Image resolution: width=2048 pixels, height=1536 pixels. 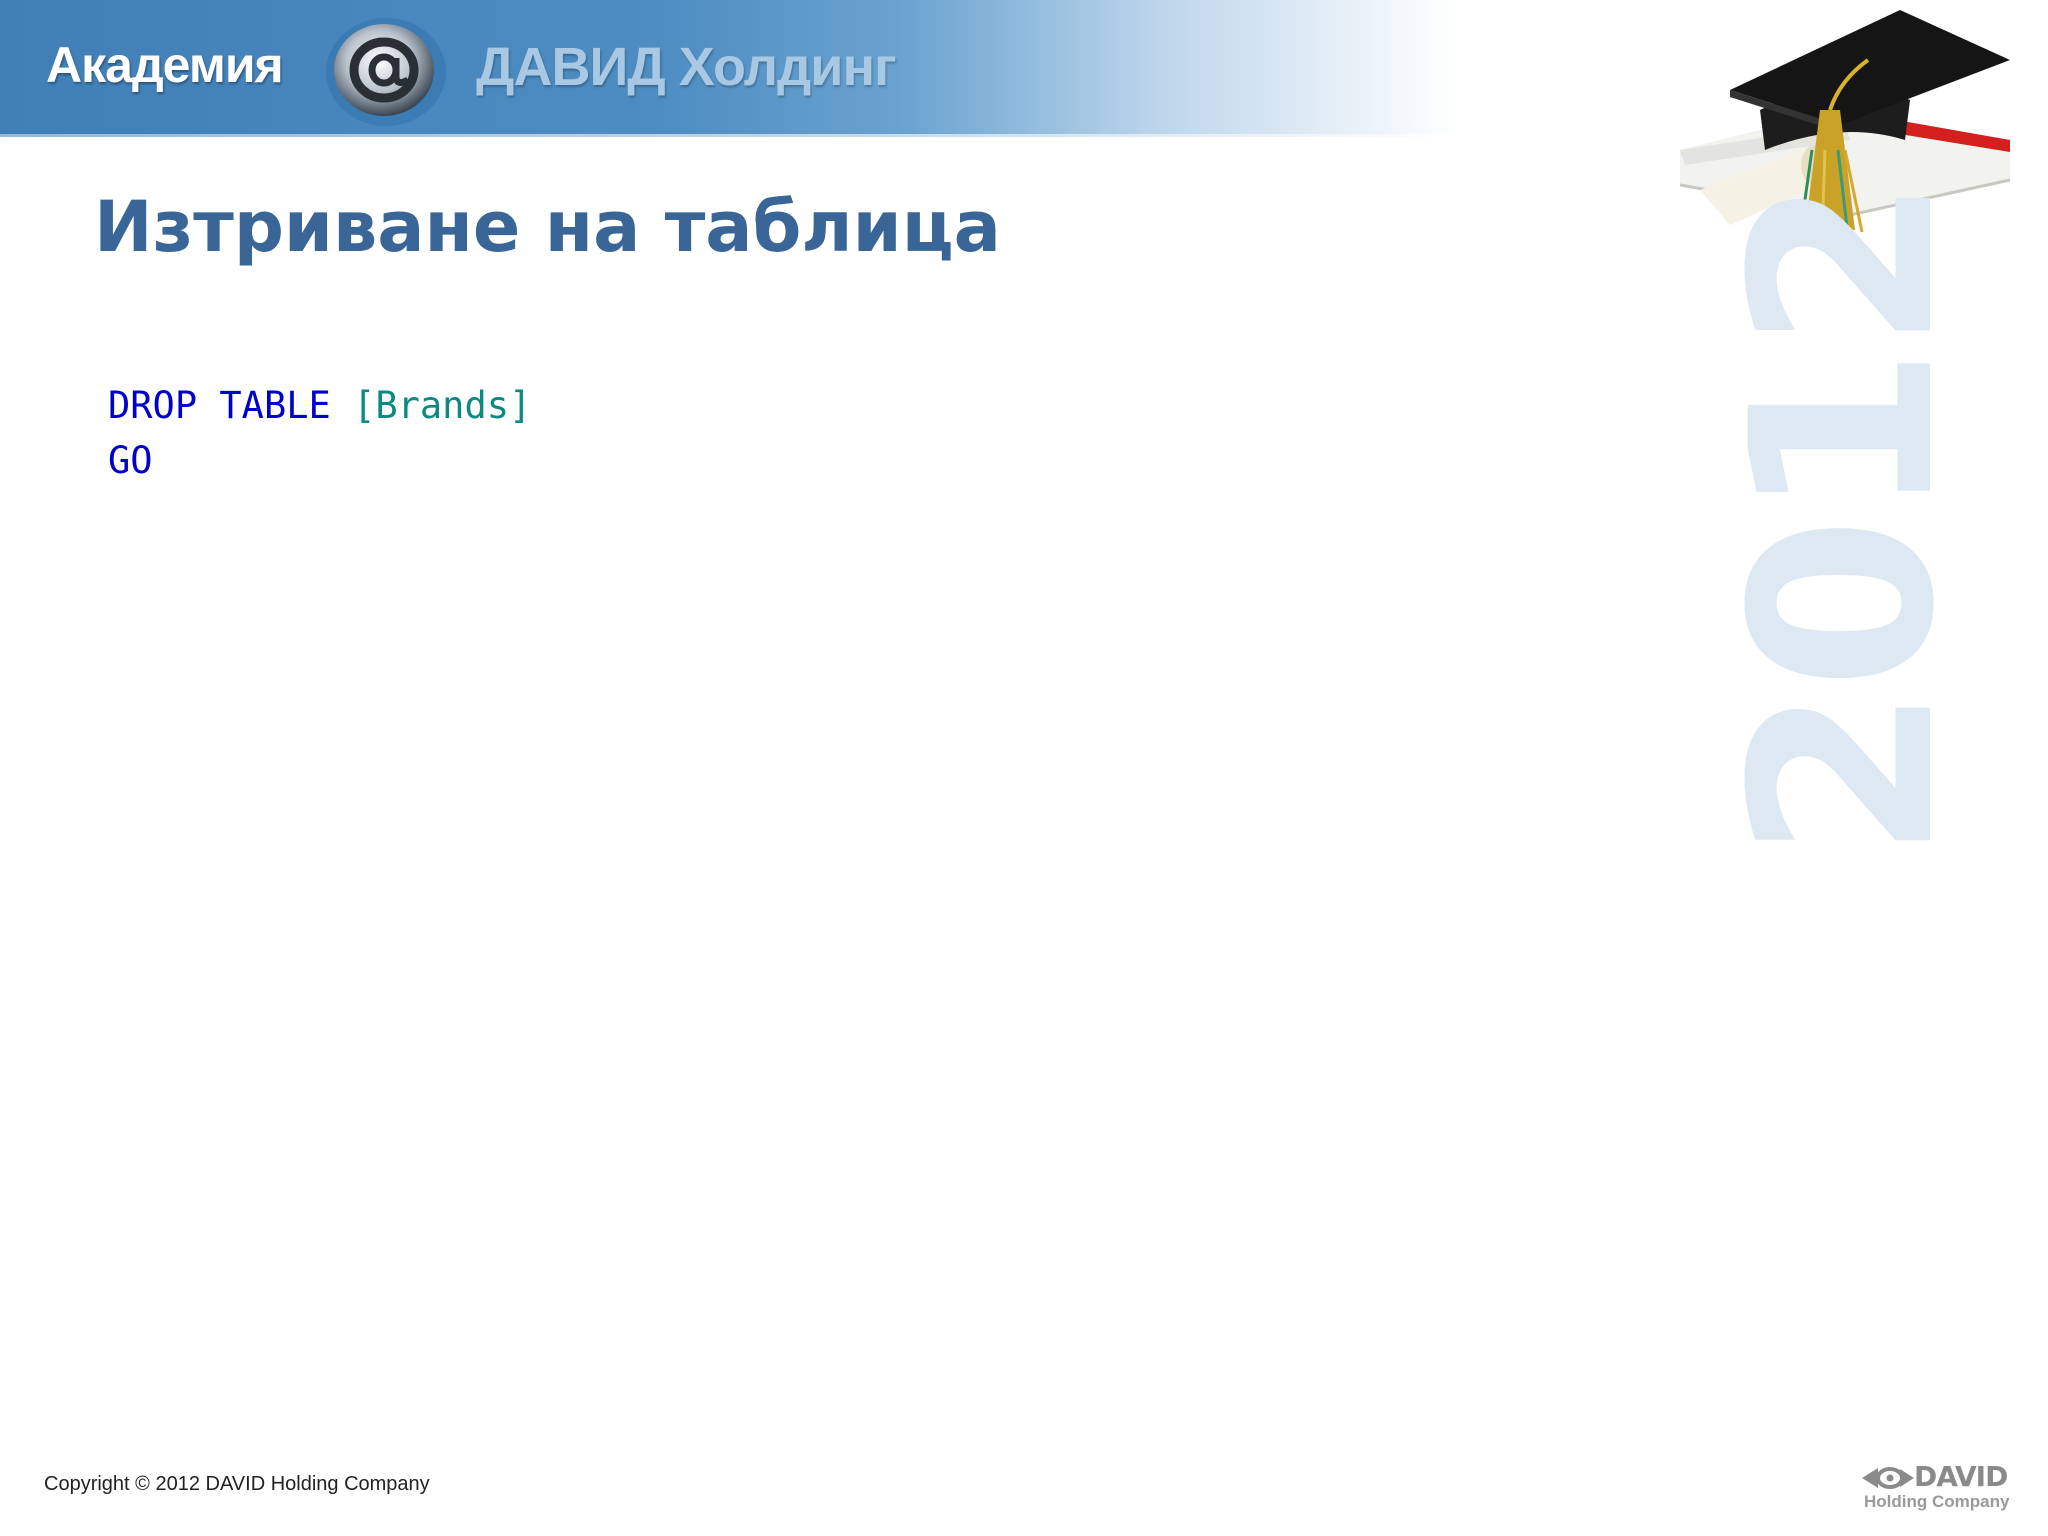 I want to click on code-identifier-brands: [Brands], so click(x=442, y=405).